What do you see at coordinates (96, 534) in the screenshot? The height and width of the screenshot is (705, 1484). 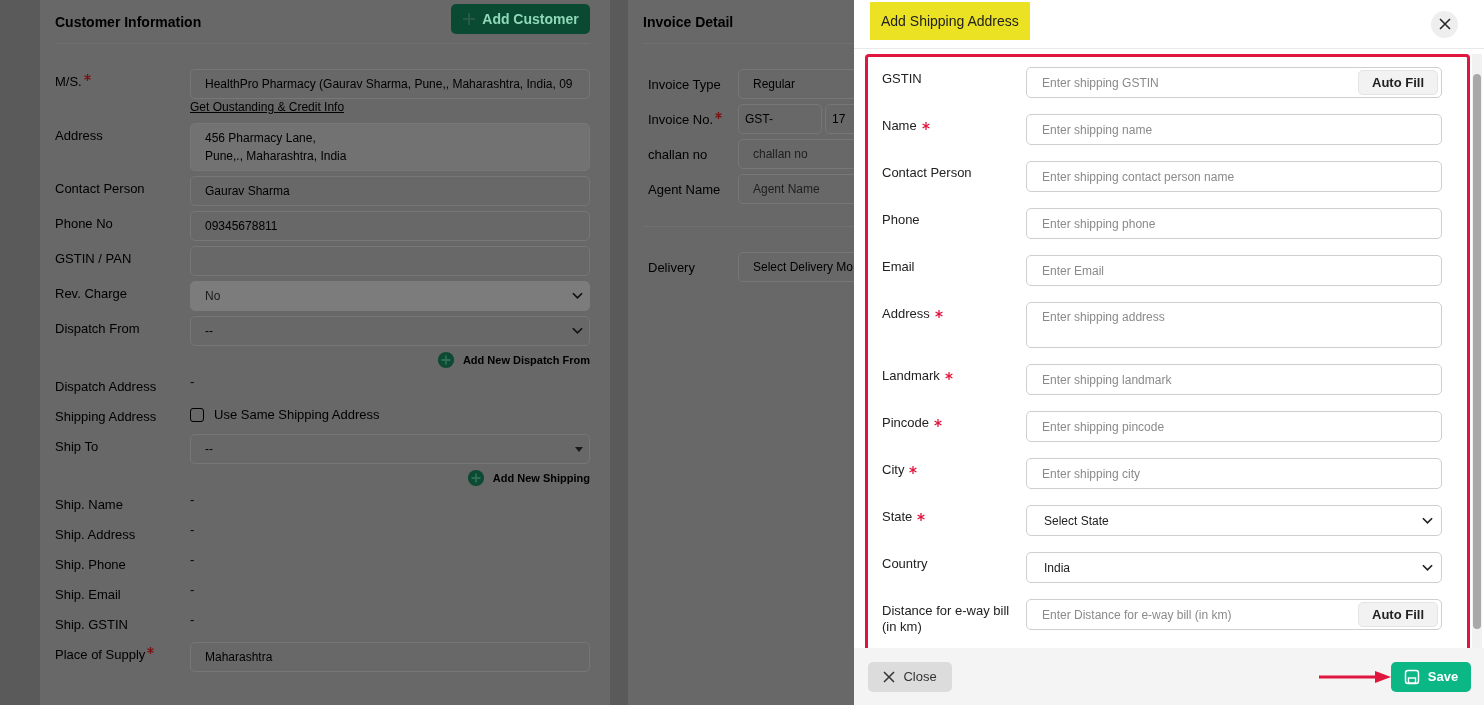 I see `field-label: Ship. Address` at bounding box center [96, 534].